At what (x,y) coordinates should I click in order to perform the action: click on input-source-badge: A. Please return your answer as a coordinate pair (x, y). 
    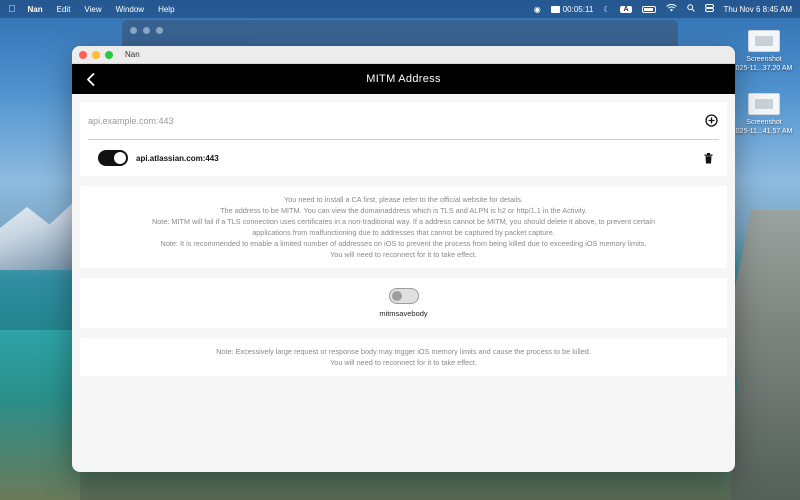
    Looking at the image, I should click on (626, 9).